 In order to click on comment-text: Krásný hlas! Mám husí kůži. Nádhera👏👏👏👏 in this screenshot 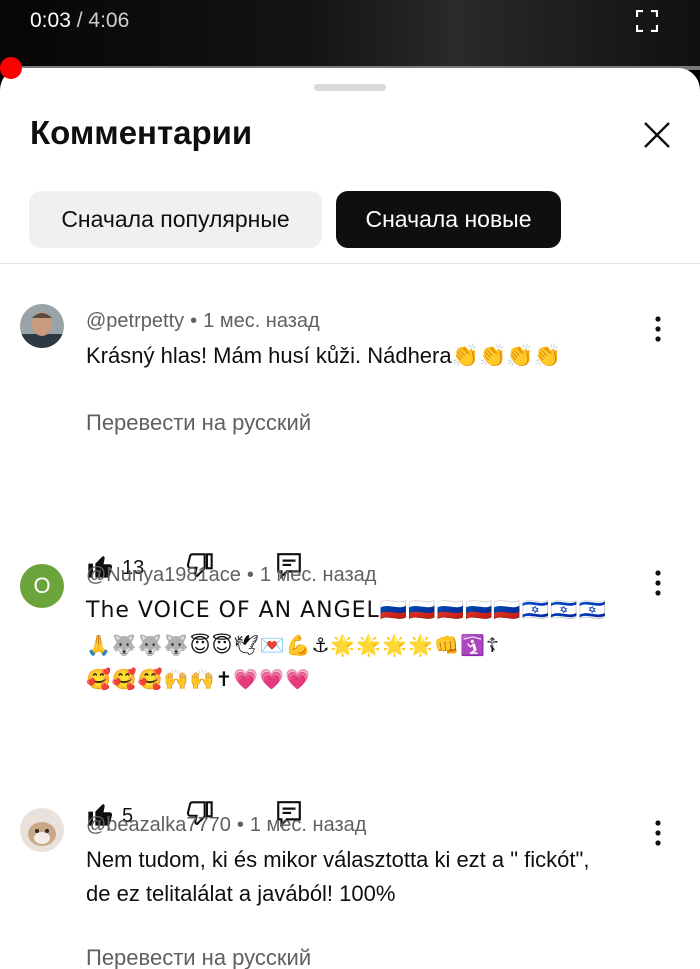, I will do `click(324, 355)`.